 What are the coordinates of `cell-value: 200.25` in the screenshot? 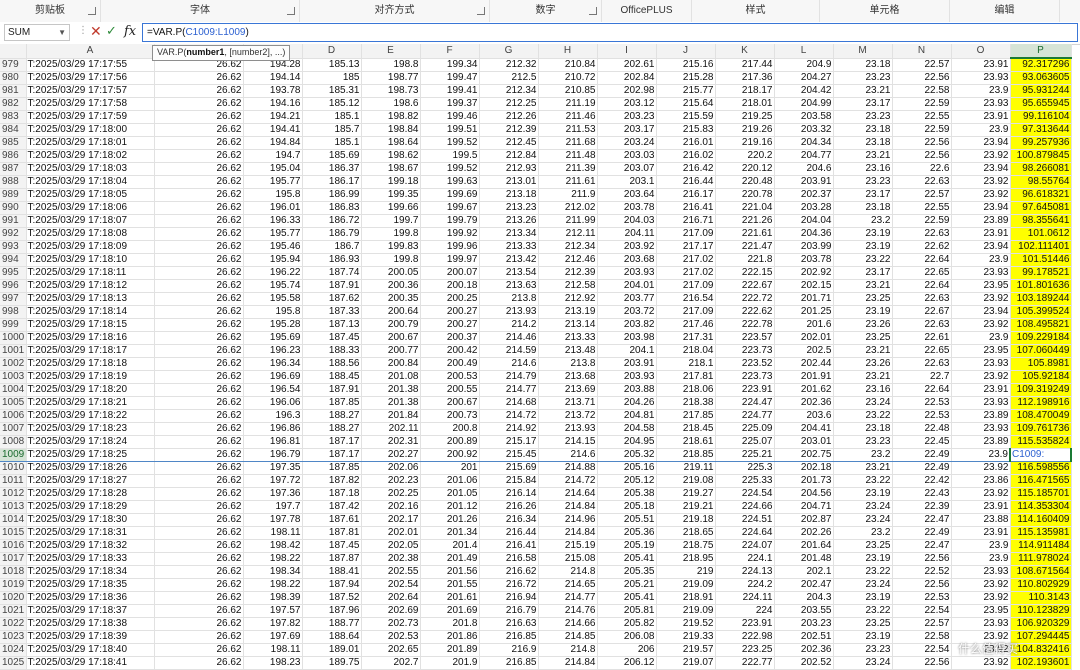 It's located at (450, 299).